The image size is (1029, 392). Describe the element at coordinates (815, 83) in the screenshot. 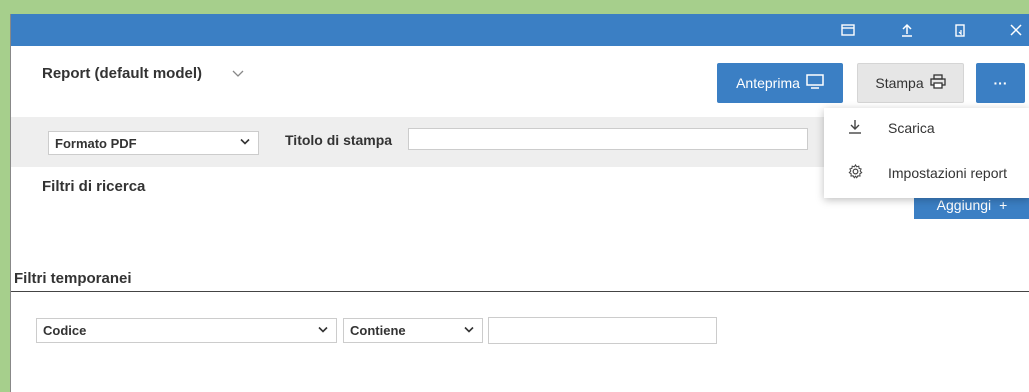

I see `monitor-icon` at that location.